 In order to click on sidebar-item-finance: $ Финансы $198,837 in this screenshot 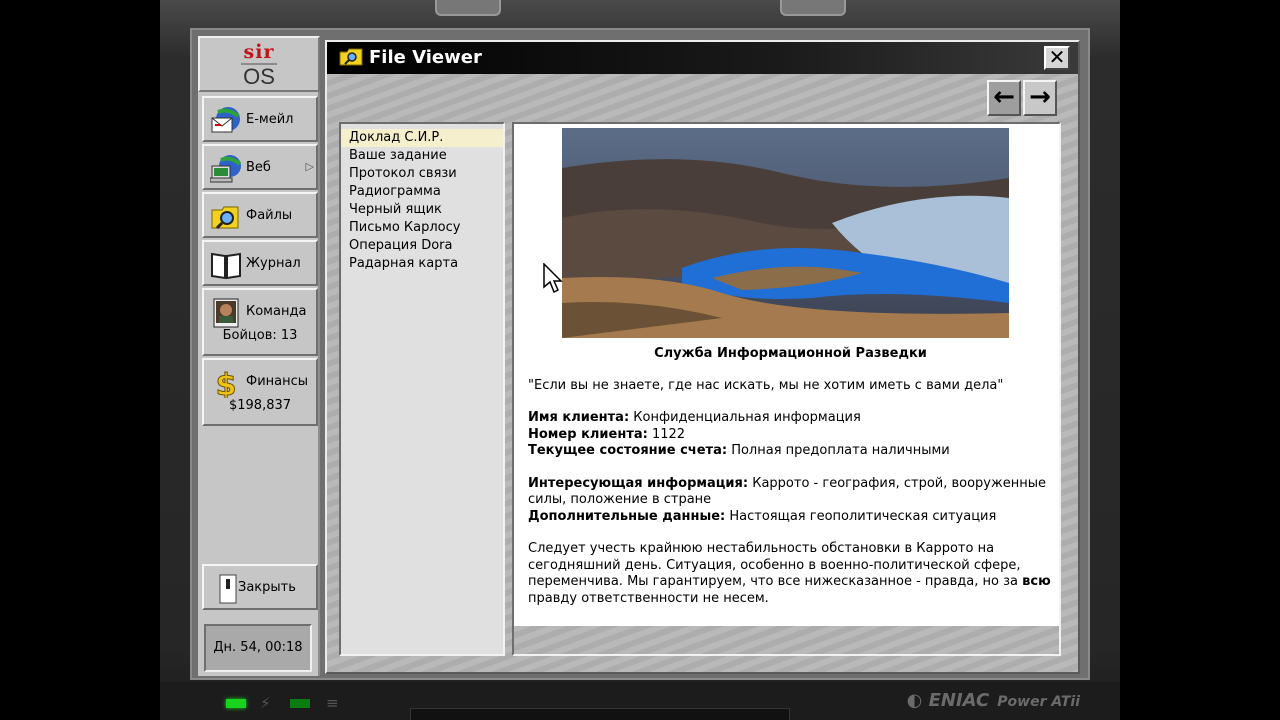, I will do `click(260, 392)`.